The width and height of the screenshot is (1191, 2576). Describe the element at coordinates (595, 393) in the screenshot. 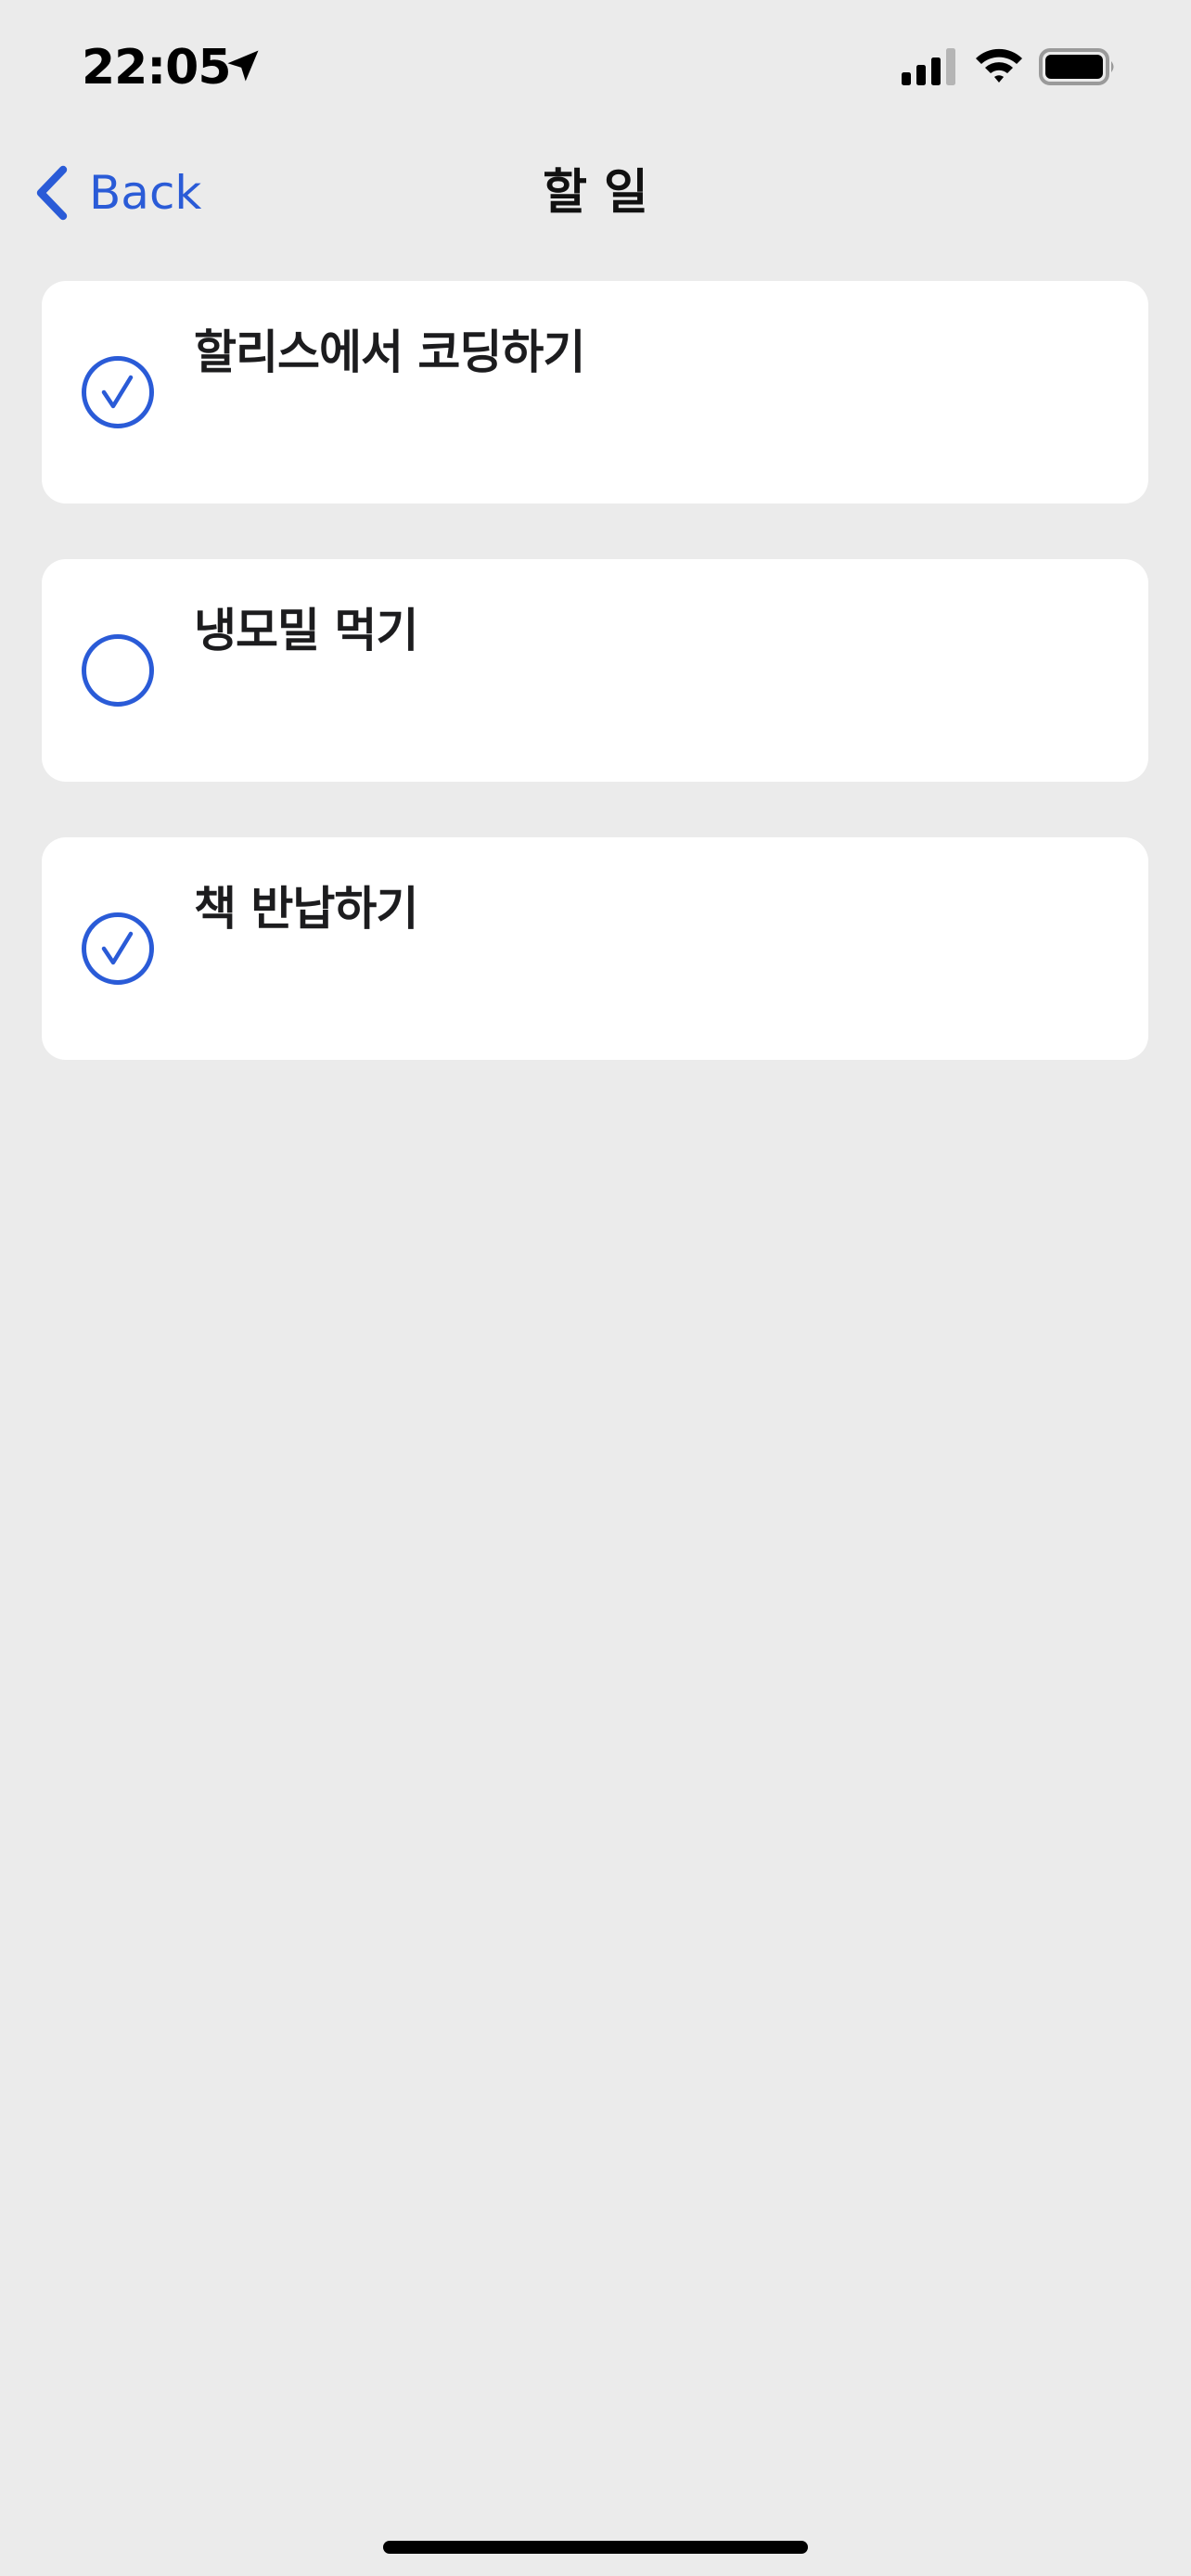

I see `todo-item: 할리스에서 코딩하기` at that location.